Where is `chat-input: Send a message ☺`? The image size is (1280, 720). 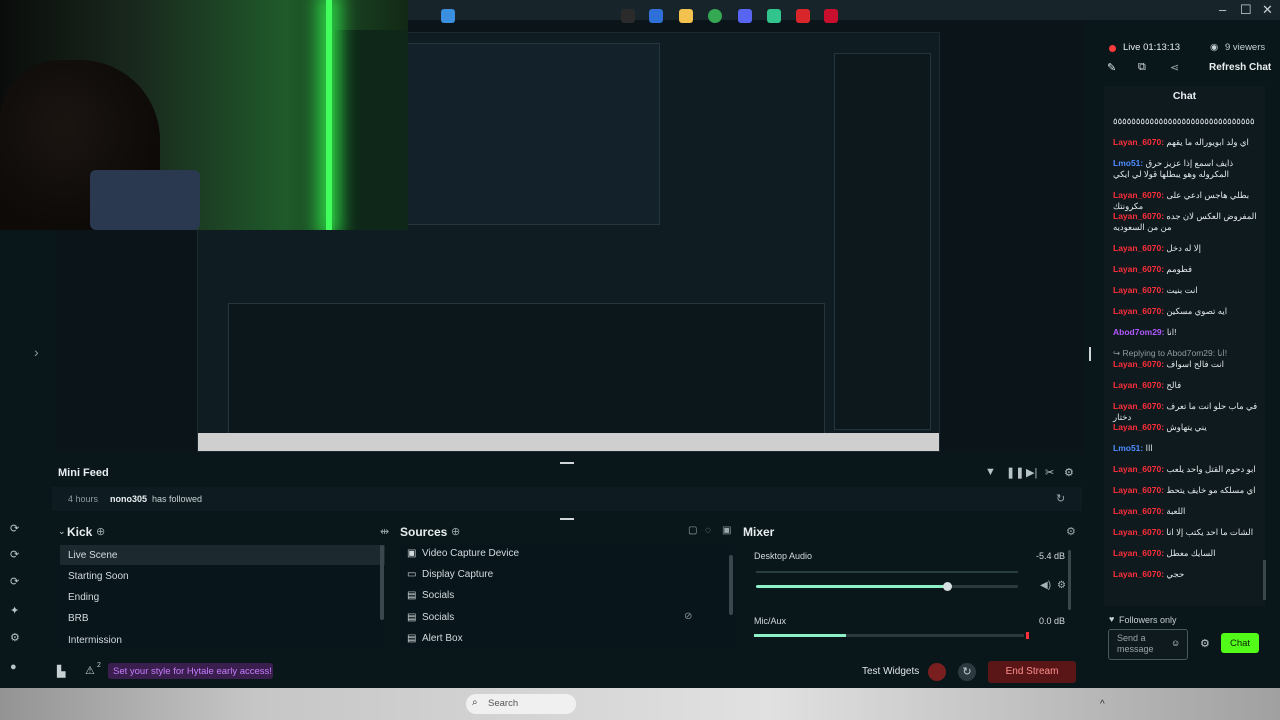
chat-input: Send a message ☺ is located at coordinates (1148, 644).